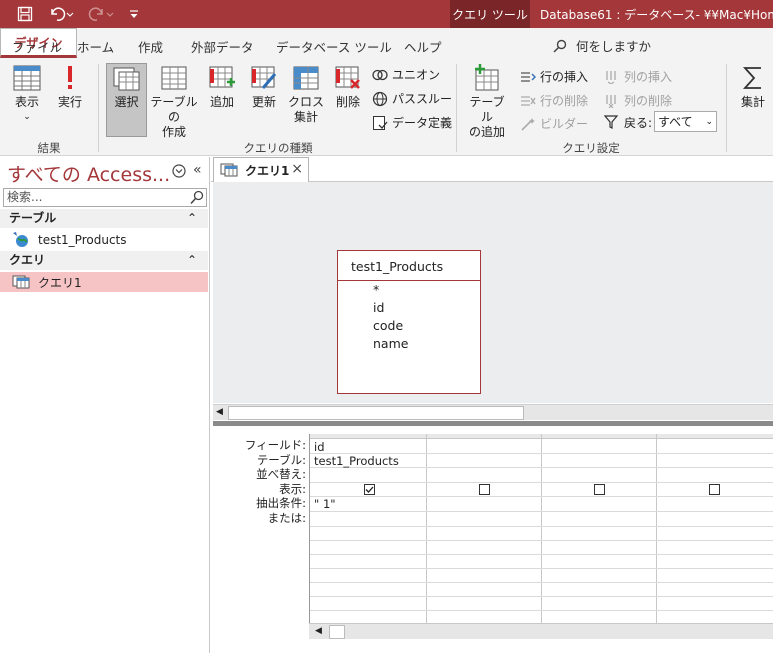 This screenshot has height=653, width=773. What do you see at coordinates (602, 45) in the screenshot?
I see `tell-me-box: 何をしますか` at bounding box center [602, 45].